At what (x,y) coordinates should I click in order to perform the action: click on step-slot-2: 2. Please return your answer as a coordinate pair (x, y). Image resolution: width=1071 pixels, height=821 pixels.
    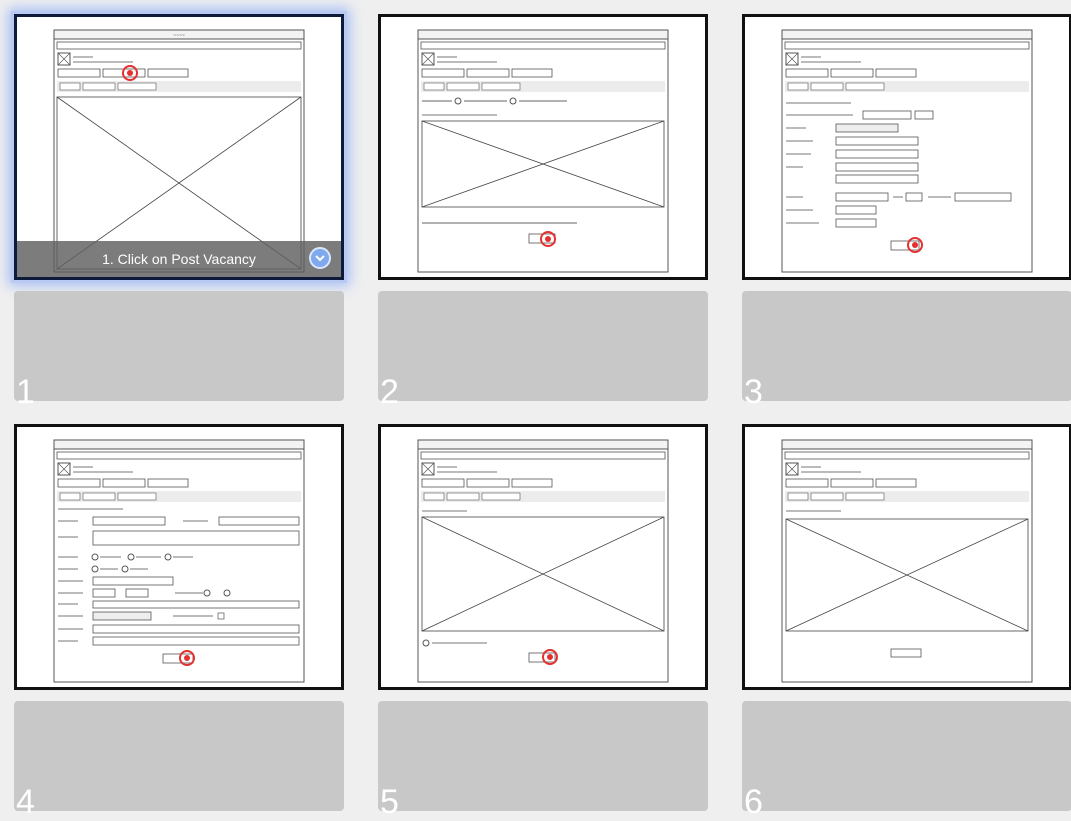
    Looking at the image, I should click on (543, 350).